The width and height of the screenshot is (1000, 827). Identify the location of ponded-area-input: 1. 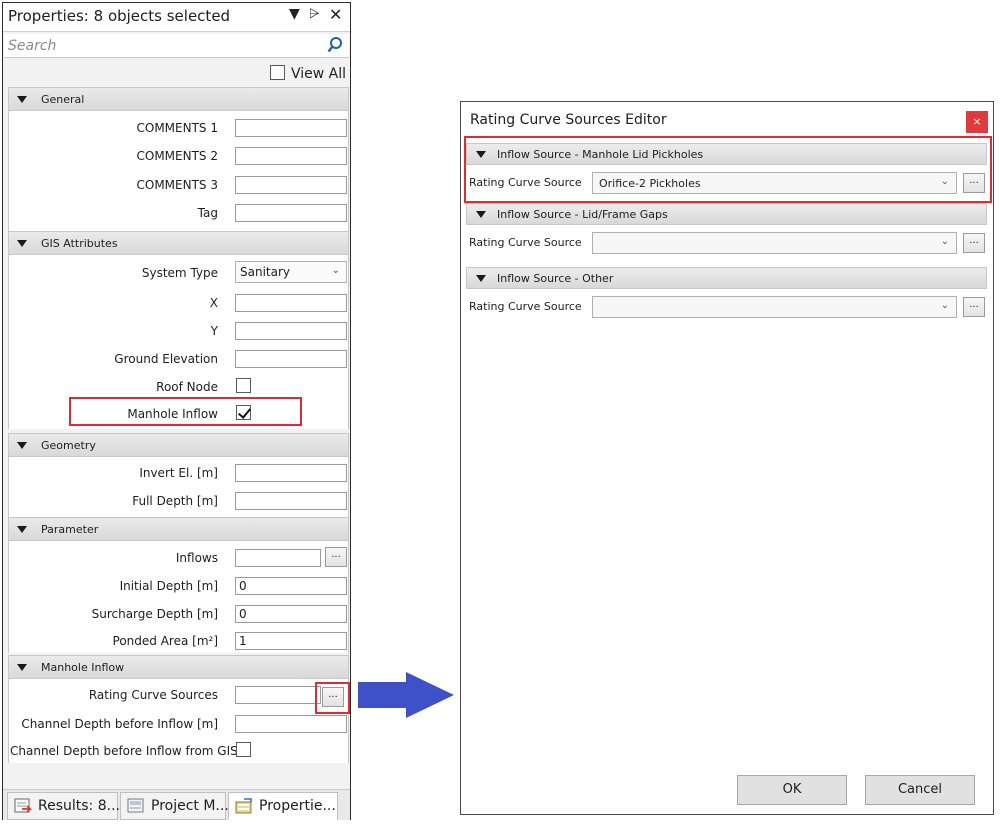
(291, 641).